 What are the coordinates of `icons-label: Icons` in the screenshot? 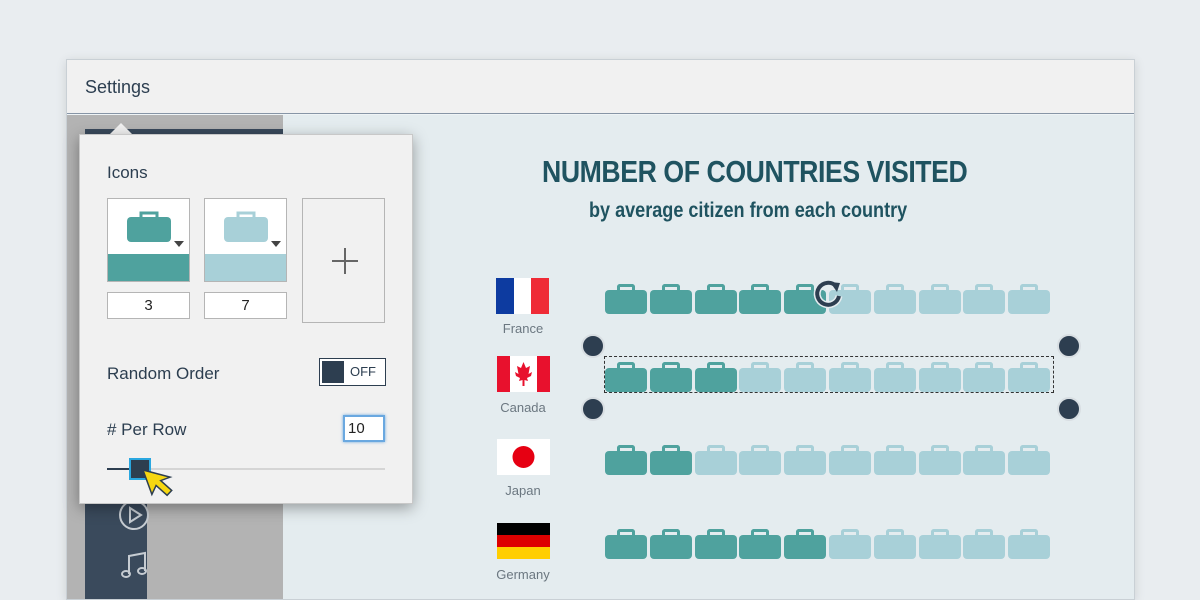 It's located at (127, 172).